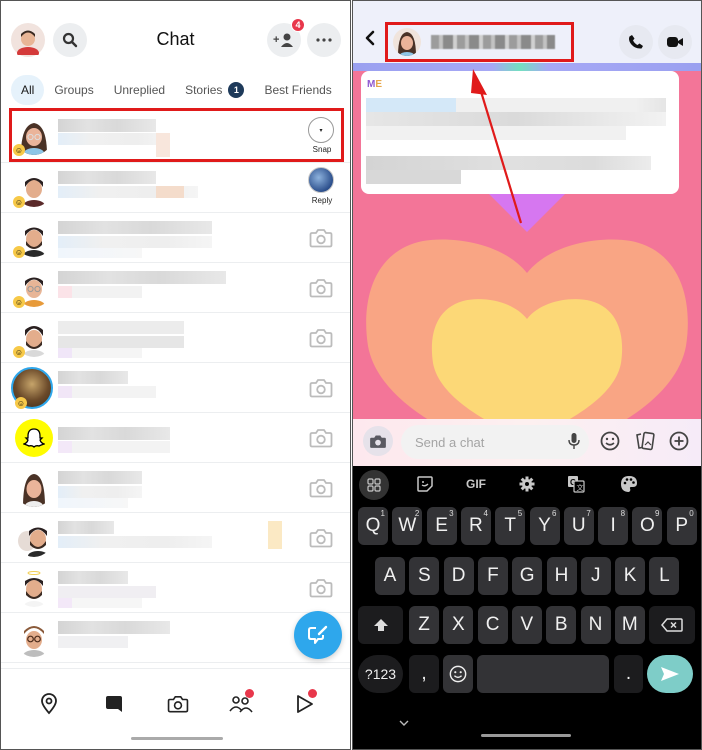 This screenshot has width=702, height=750. I want to click on key-j: J, so click(595, 576).